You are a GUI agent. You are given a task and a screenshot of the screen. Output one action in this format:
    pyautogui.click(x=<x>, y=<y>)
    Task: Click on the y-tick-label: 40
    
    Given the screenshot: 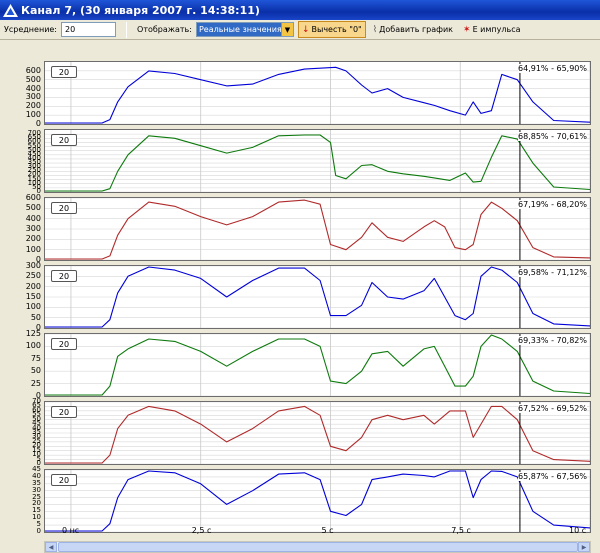 What is the action you would take?
    pyautogui.click(x=36, y=475)
    